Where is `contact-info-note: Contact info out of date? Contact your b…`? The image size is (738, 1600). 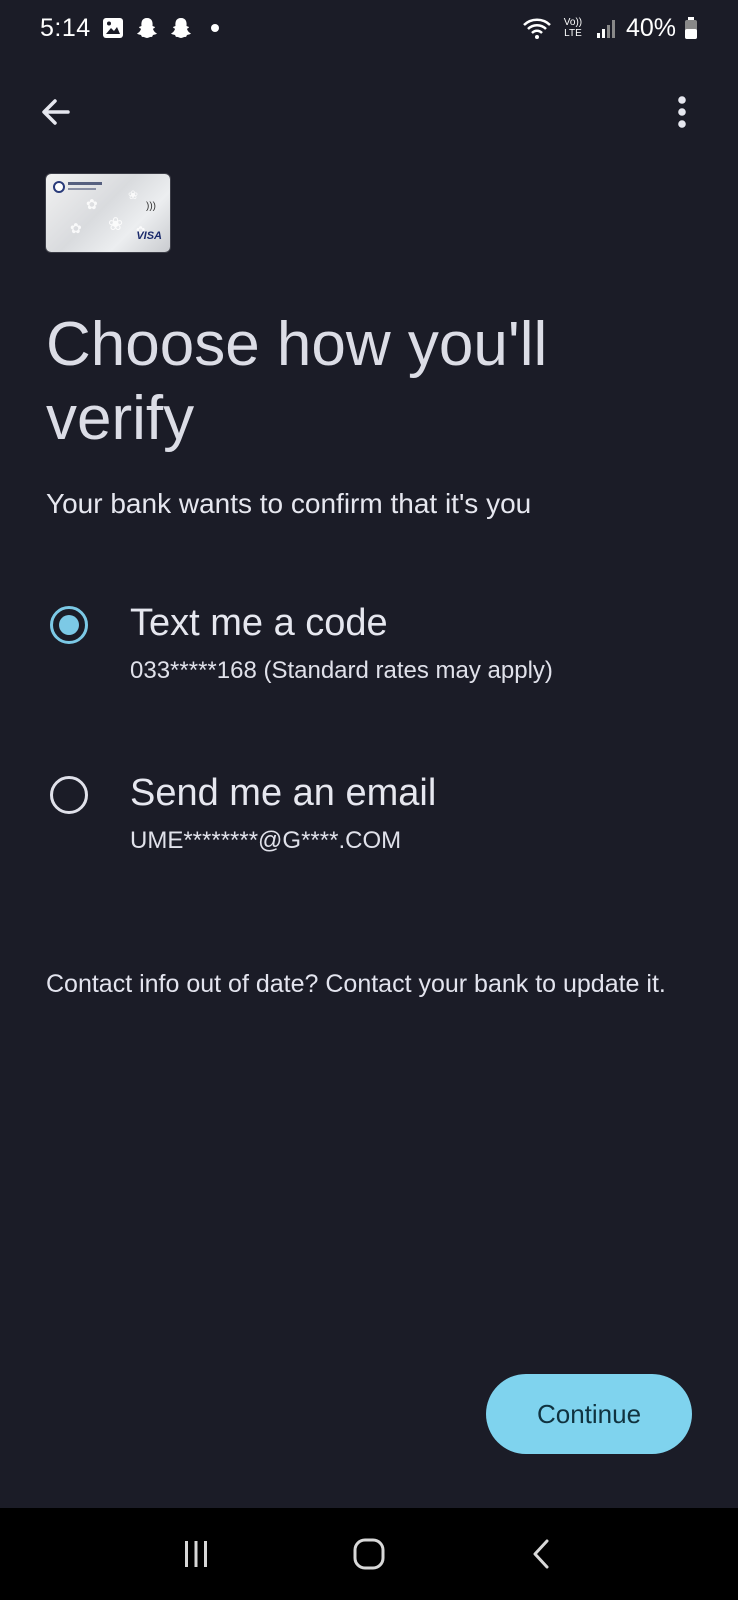
contact-info-note: Contact info out of date? Contact your b… is located at coordinates (356, 984).